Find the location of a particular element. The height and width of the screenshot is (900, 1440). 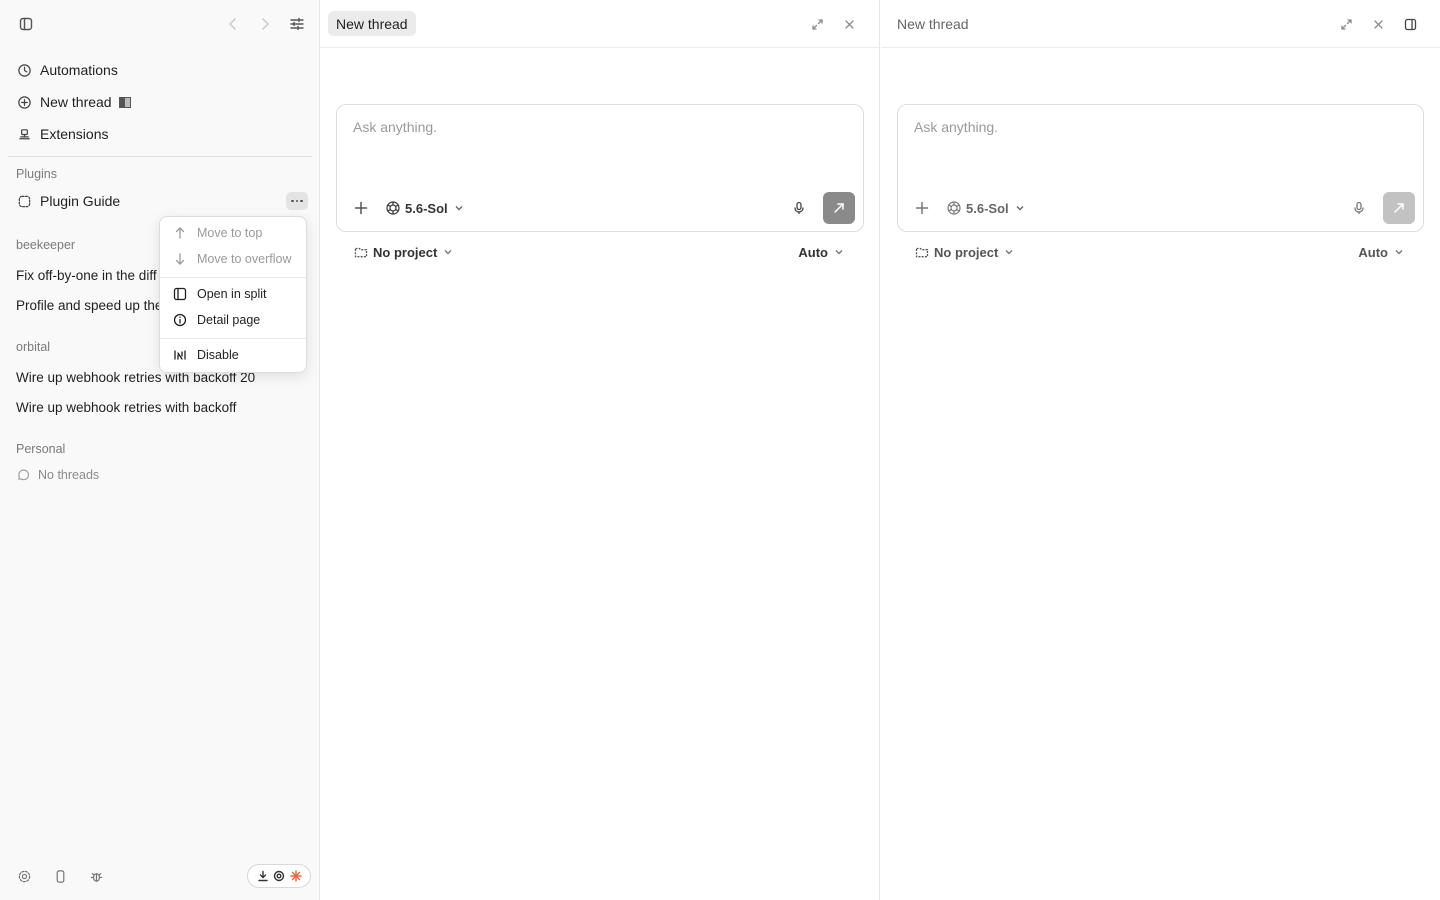

nav-new-thread-label: New thread is located at coordinates (76, 102).